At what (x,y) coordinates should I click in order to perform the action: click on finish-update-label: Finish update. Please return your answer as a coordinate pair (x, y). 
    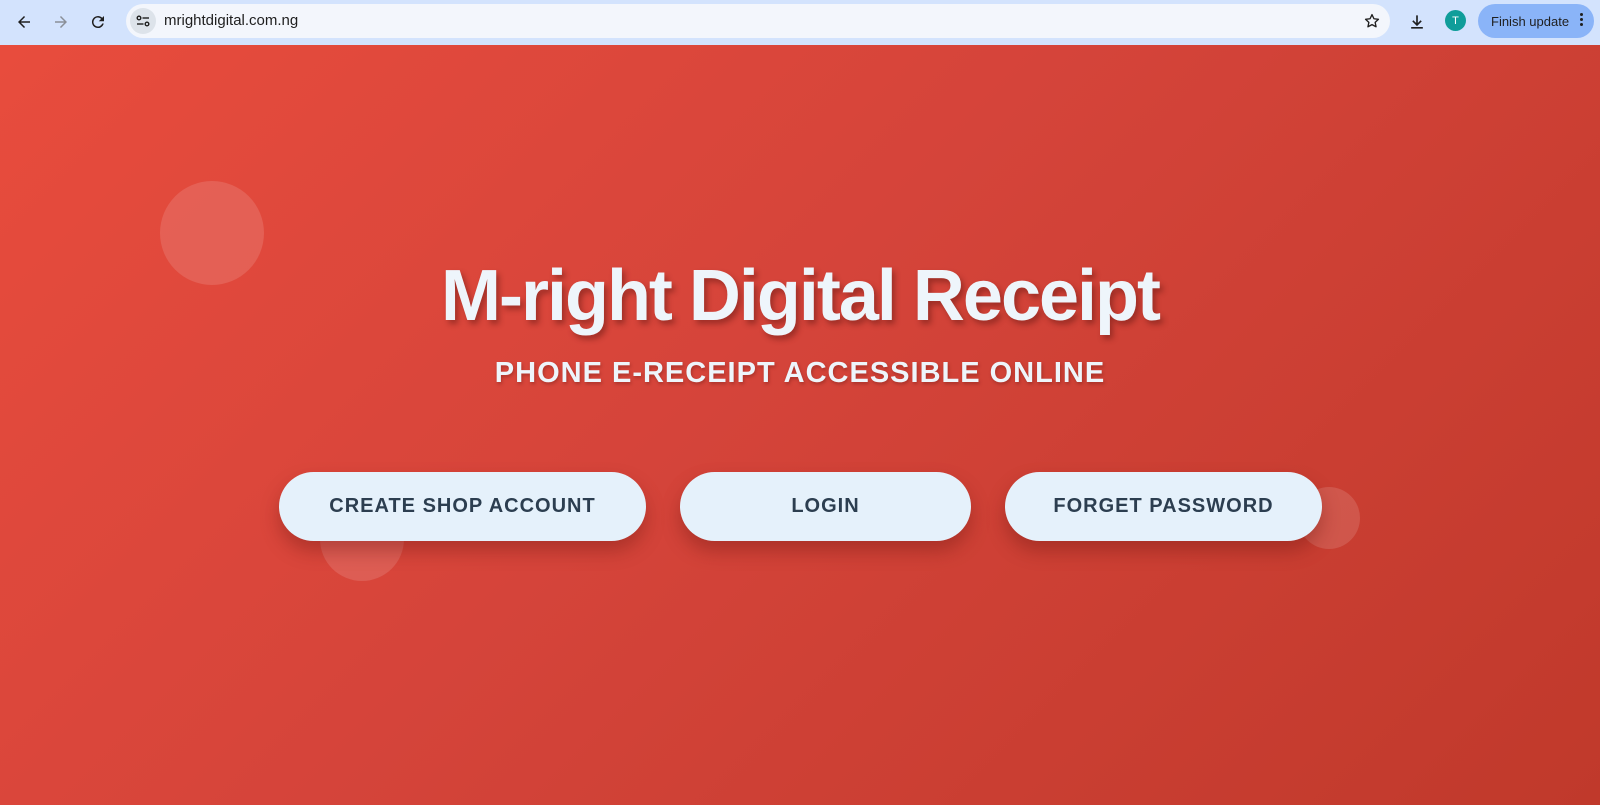
    Looking at the image, I should click on (1530, 21).